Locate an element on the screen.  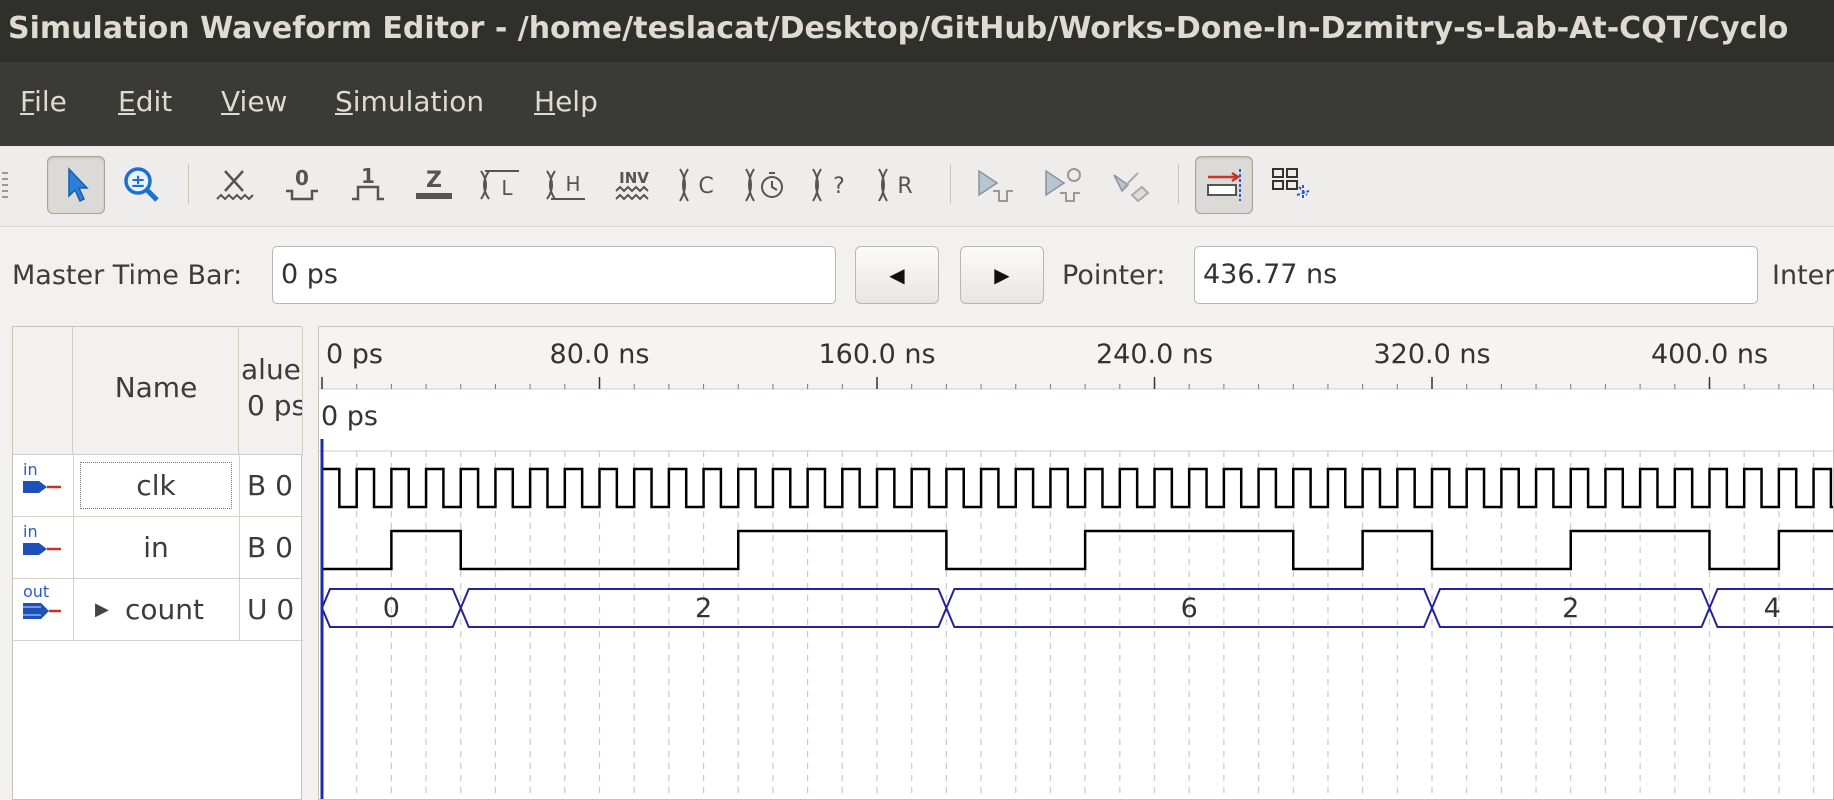
next-transition-button: ▶ is located at coordinates (1002, 275).